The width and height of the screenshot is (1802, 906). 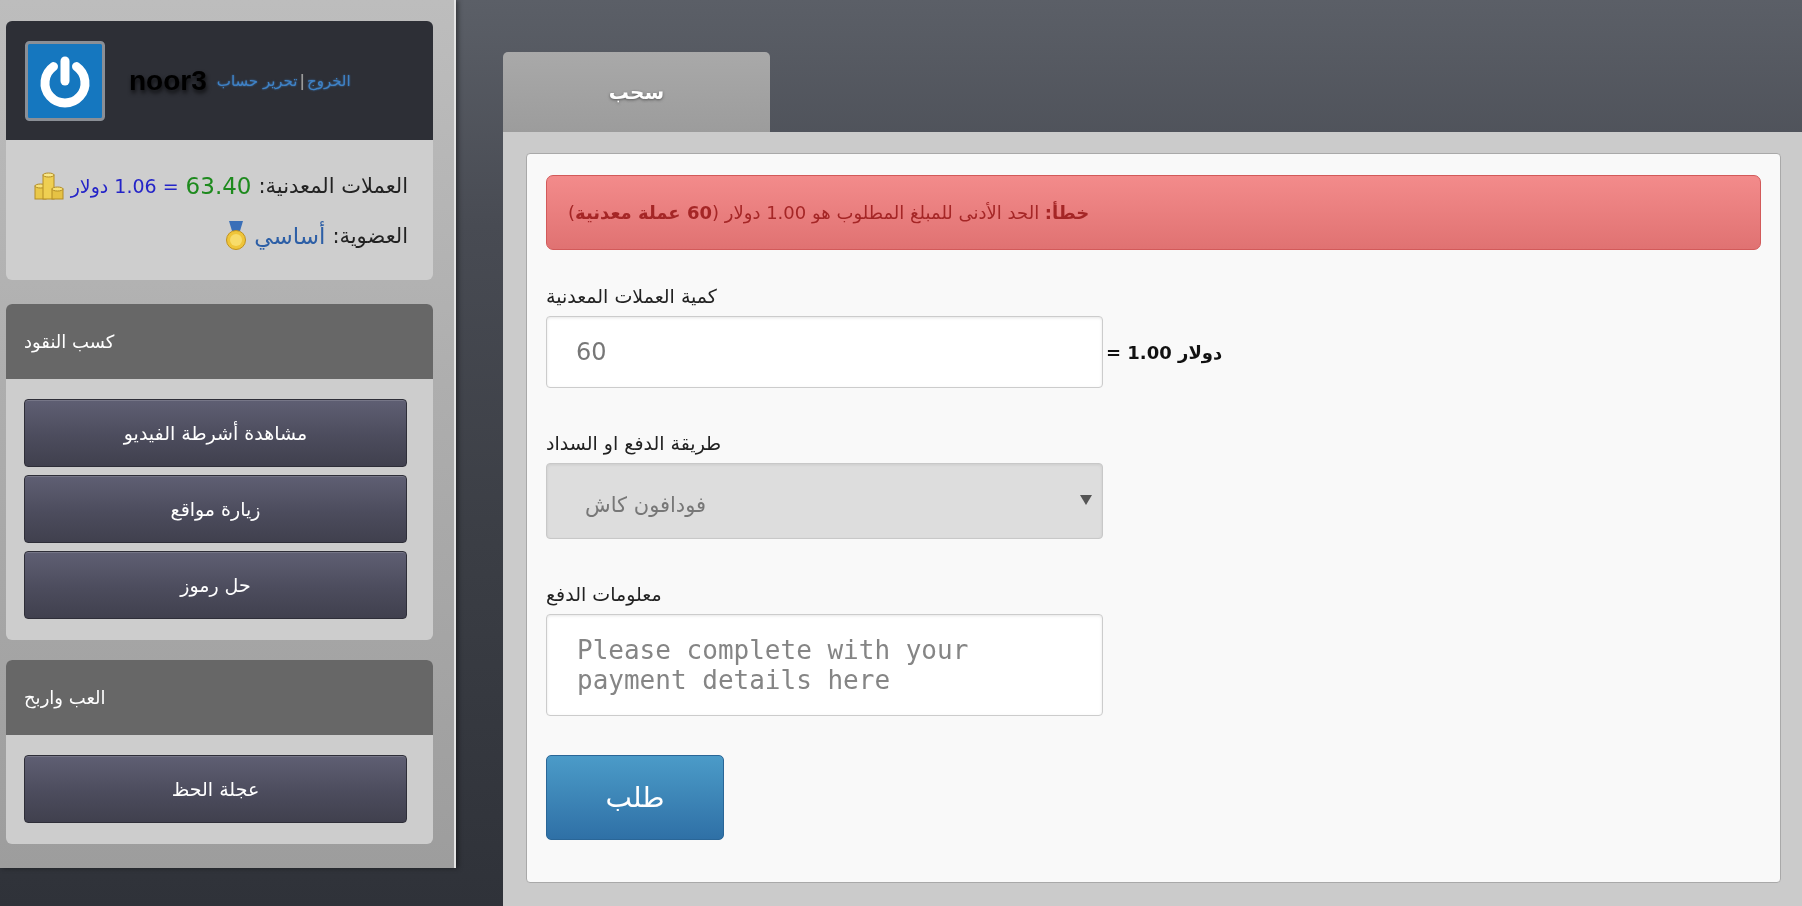 I want to click on menu-button: عجلة الحظ, so click(x=215, y=789).